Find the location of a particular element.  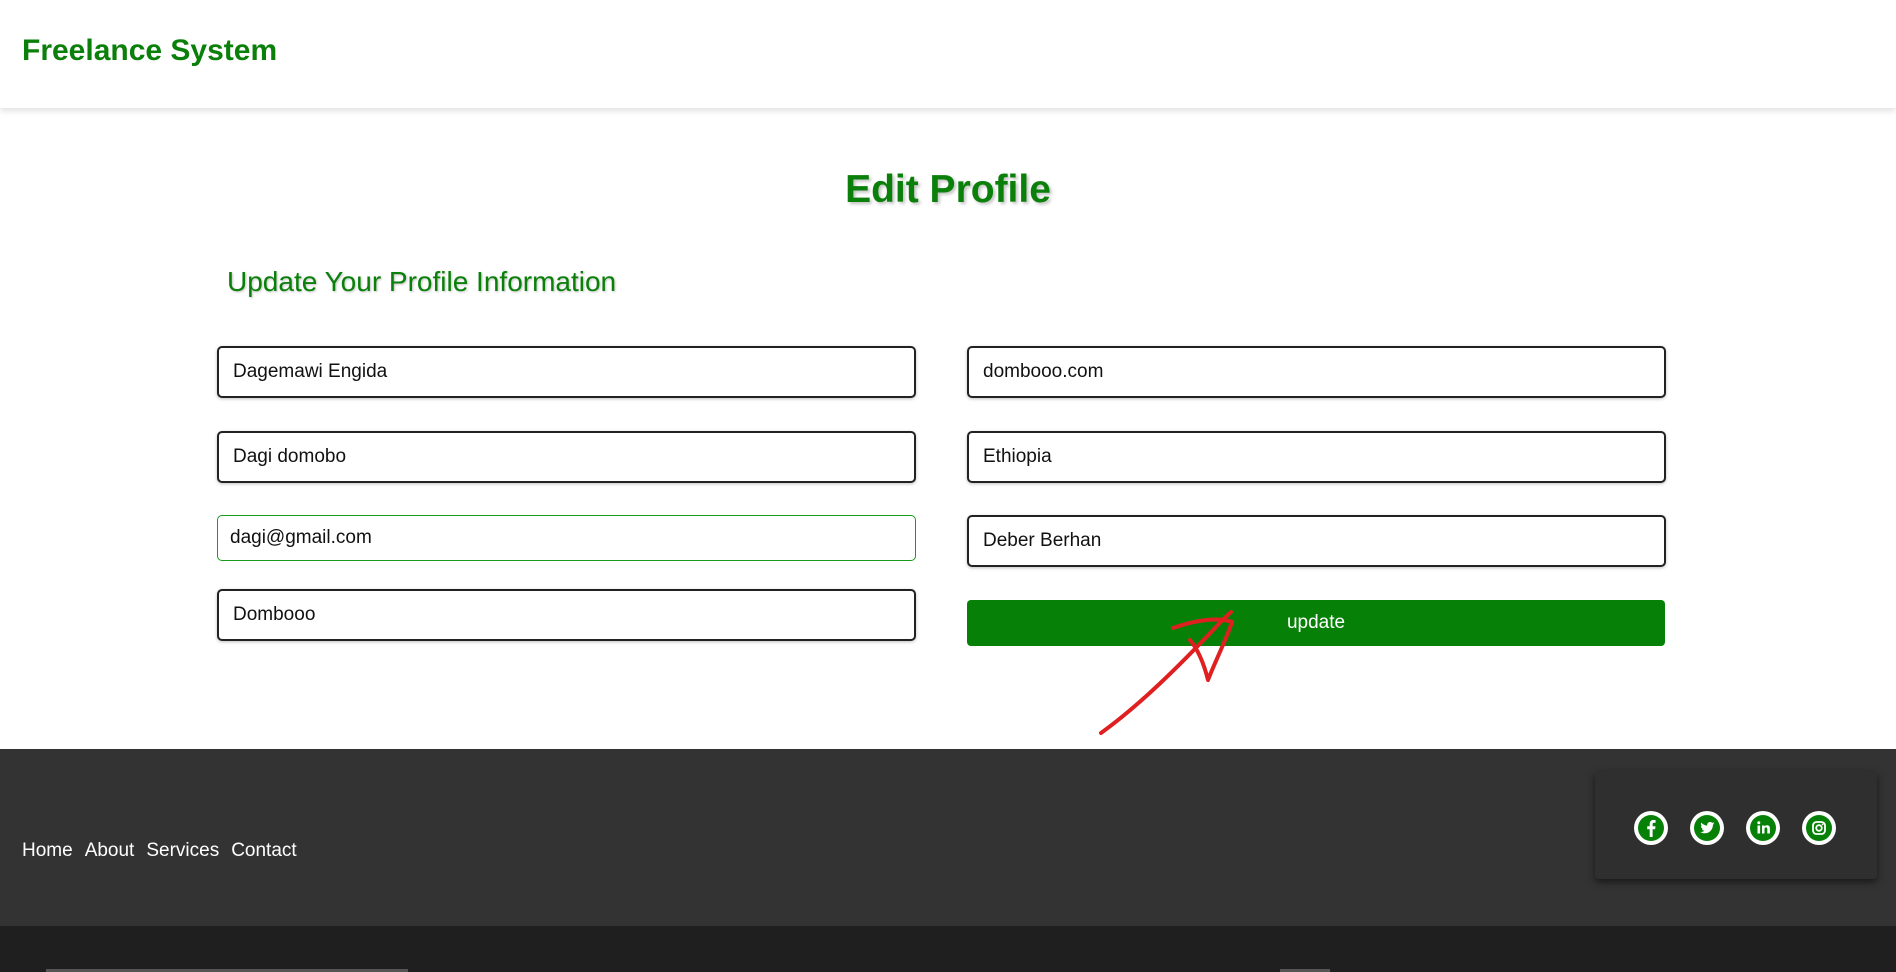

browser-bottom-bar is located at coordinates (948, 949).